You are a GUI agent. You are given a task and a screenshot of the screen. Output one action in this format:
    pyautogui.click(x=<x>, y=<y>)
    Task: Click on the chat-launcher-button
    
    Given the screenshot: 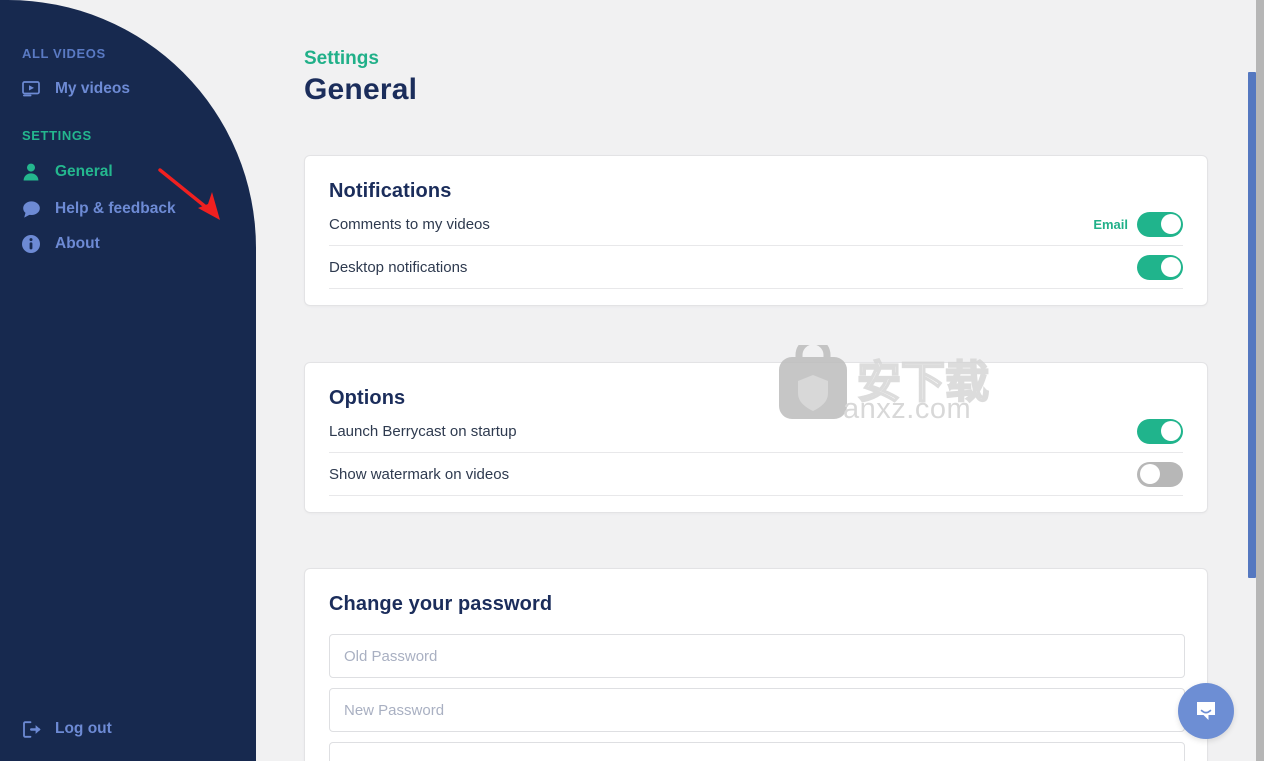 What is the action you would take?
    pyautogui.click(x=1206, y=711)
    